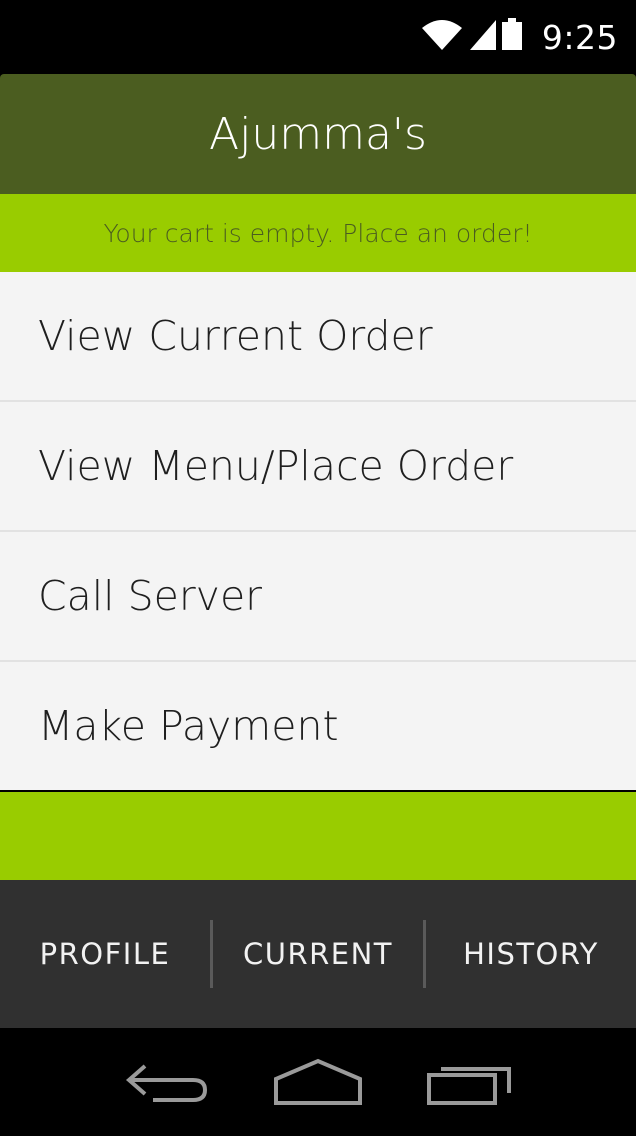 This screenshot has height=1136, width=636. What do you see at coordinates (318, 37) in the screenshot?
I see `status-bar: 9:25` at bounding box center [318, 37].